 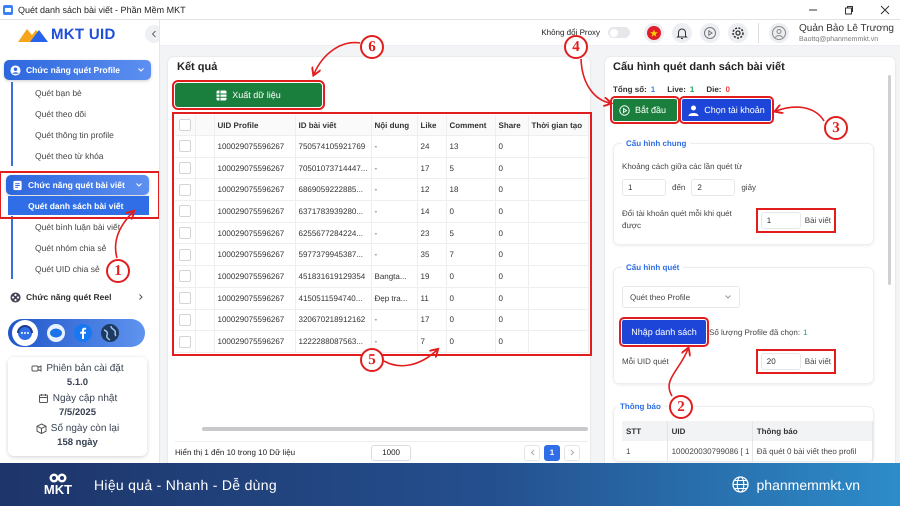 I want to click on proxy-label: Không đổi Proxy, so click(x=570, y=32).